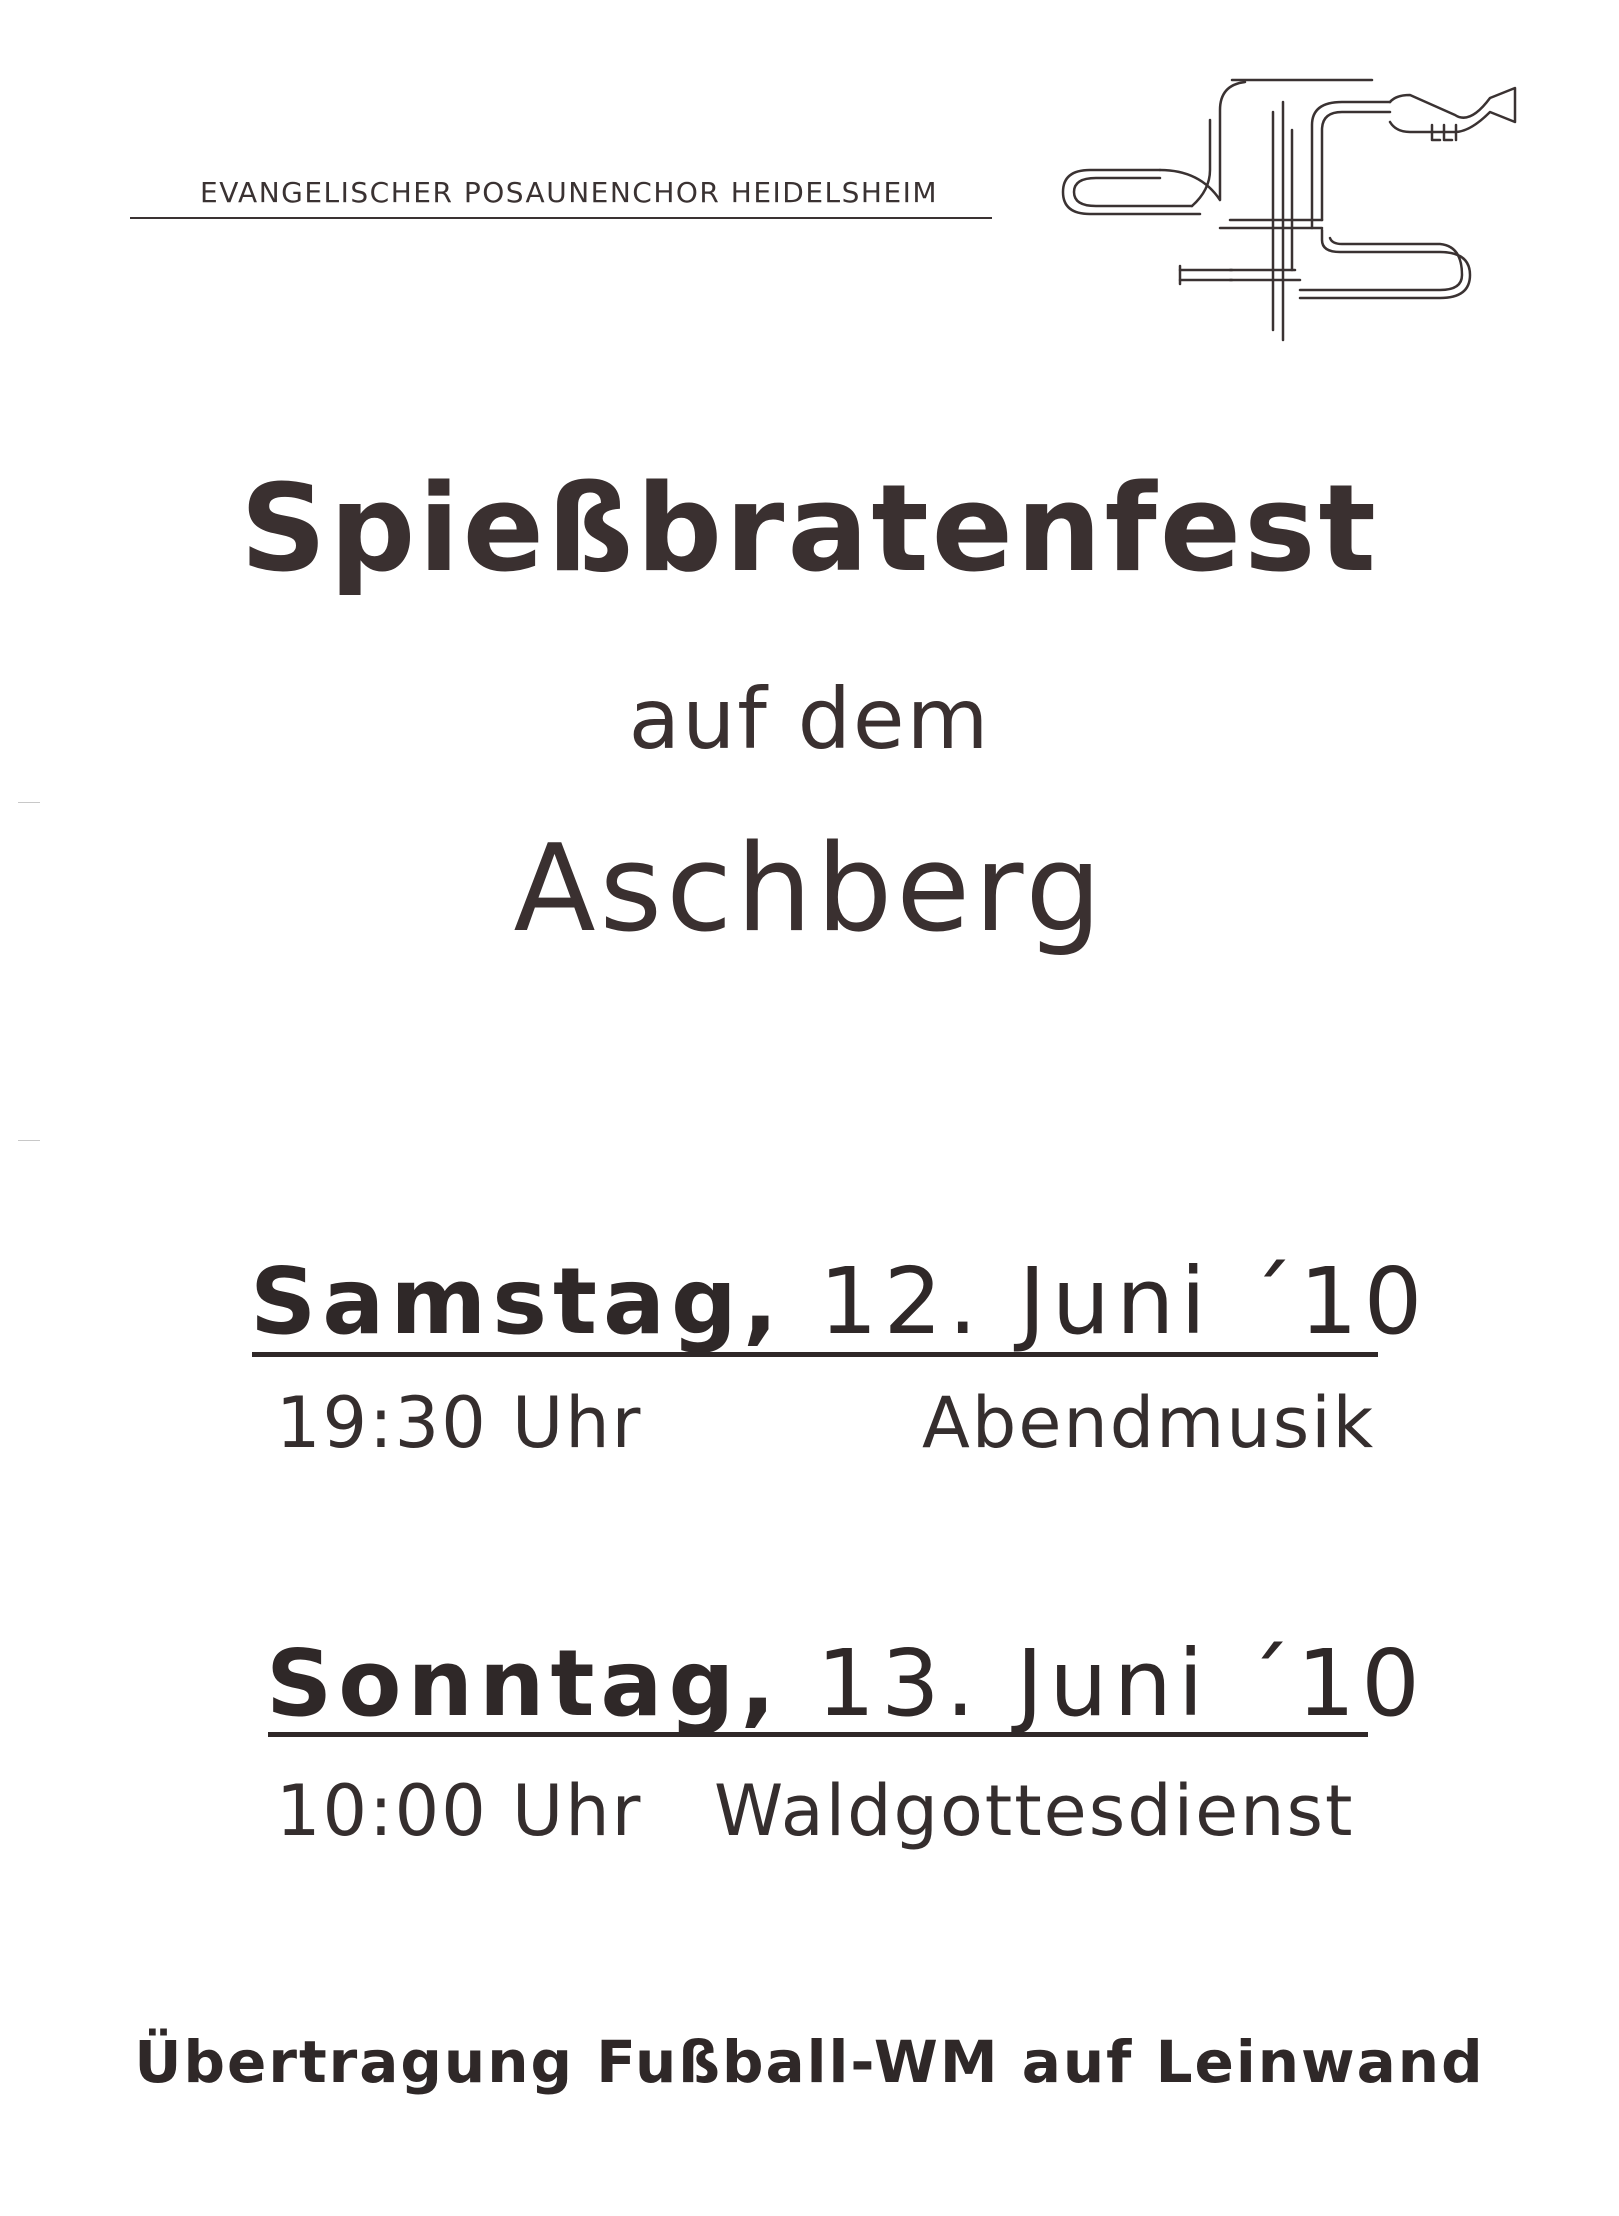  What do you see at coordinates (524, 1683) in the screenshot?
I see `weekday-label: Sonntag,` at bounding box center [524, 1683].